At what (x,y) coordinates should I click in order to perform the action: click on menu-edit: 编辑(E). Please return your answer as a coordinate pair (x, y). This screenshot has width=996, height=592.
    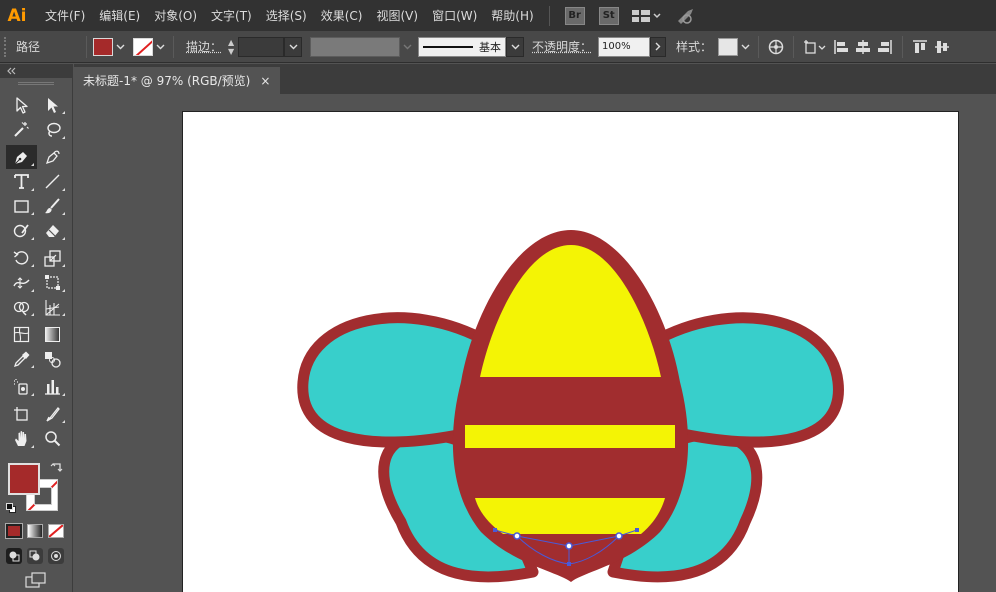
    Looking at the image, I should click on (119, 15).